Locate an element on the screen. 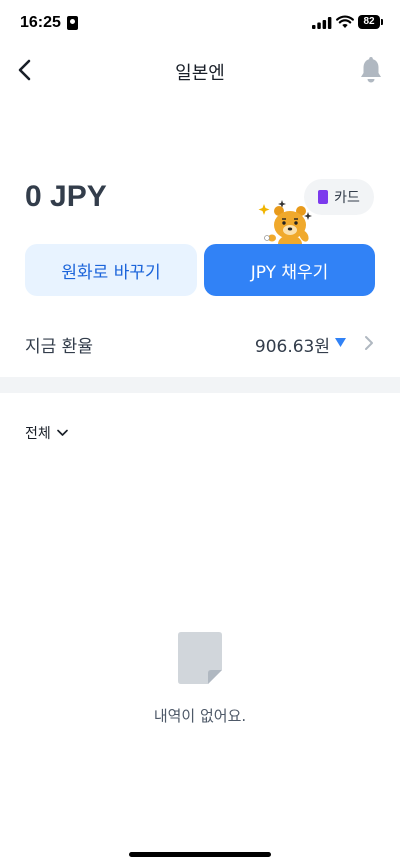  empty-document-icon is located at coordinates (200, 658).